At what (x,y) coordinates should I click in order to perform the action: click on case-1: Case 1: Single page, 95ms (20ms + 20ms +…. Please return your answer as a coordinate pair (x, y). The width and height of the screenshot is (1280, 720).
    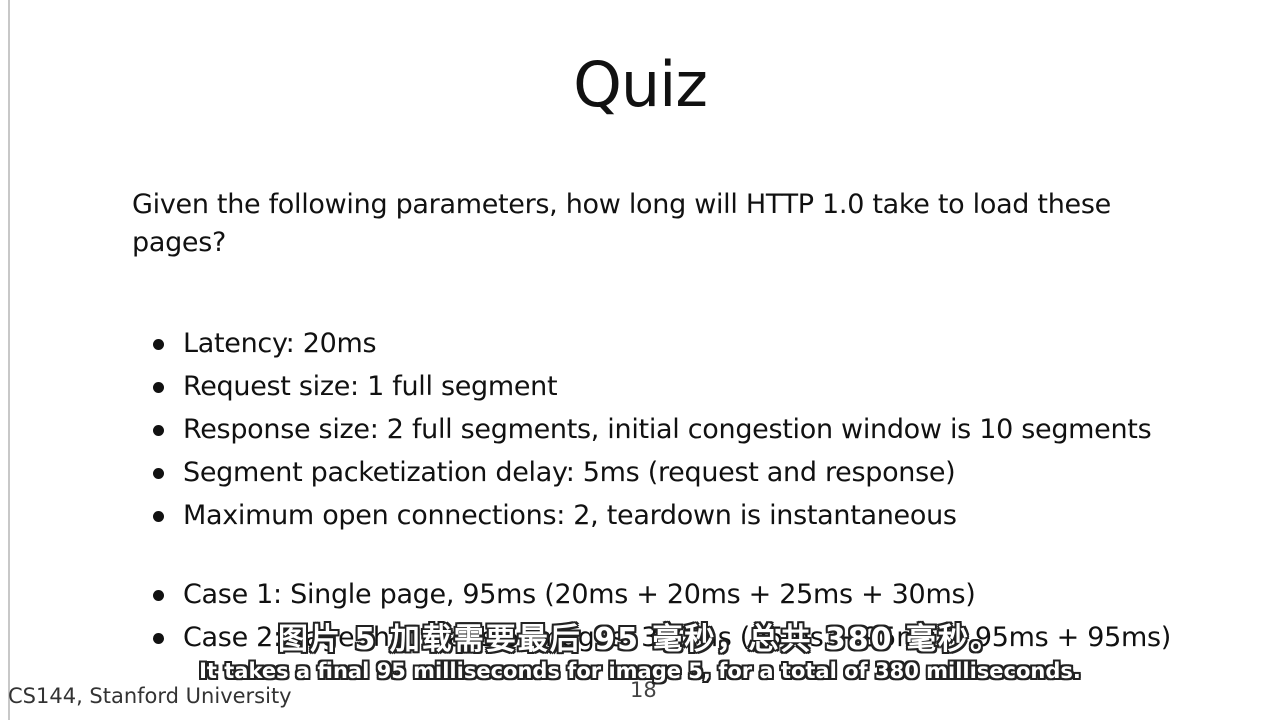
    Looking at the image, I should click on (660, 594).